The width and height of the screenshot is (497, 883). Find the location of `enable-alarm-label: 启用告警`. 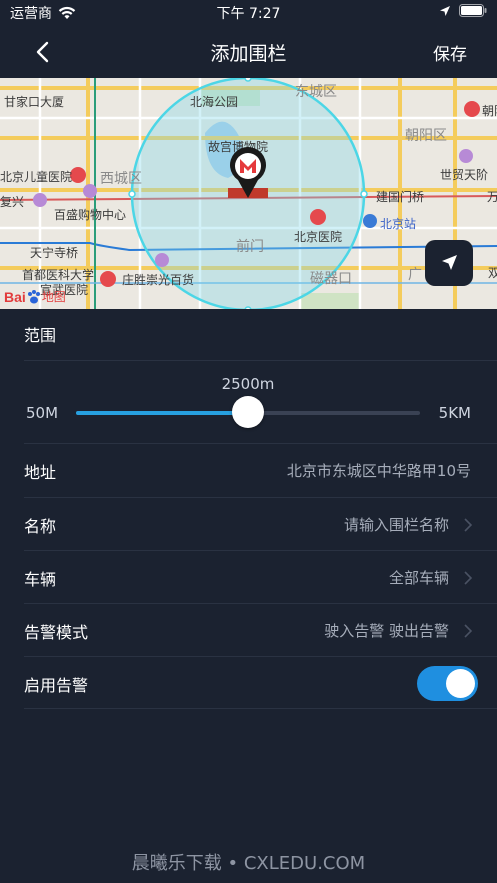

enable-alarm-label: 启用告警 is located at coordinates (56, 685).